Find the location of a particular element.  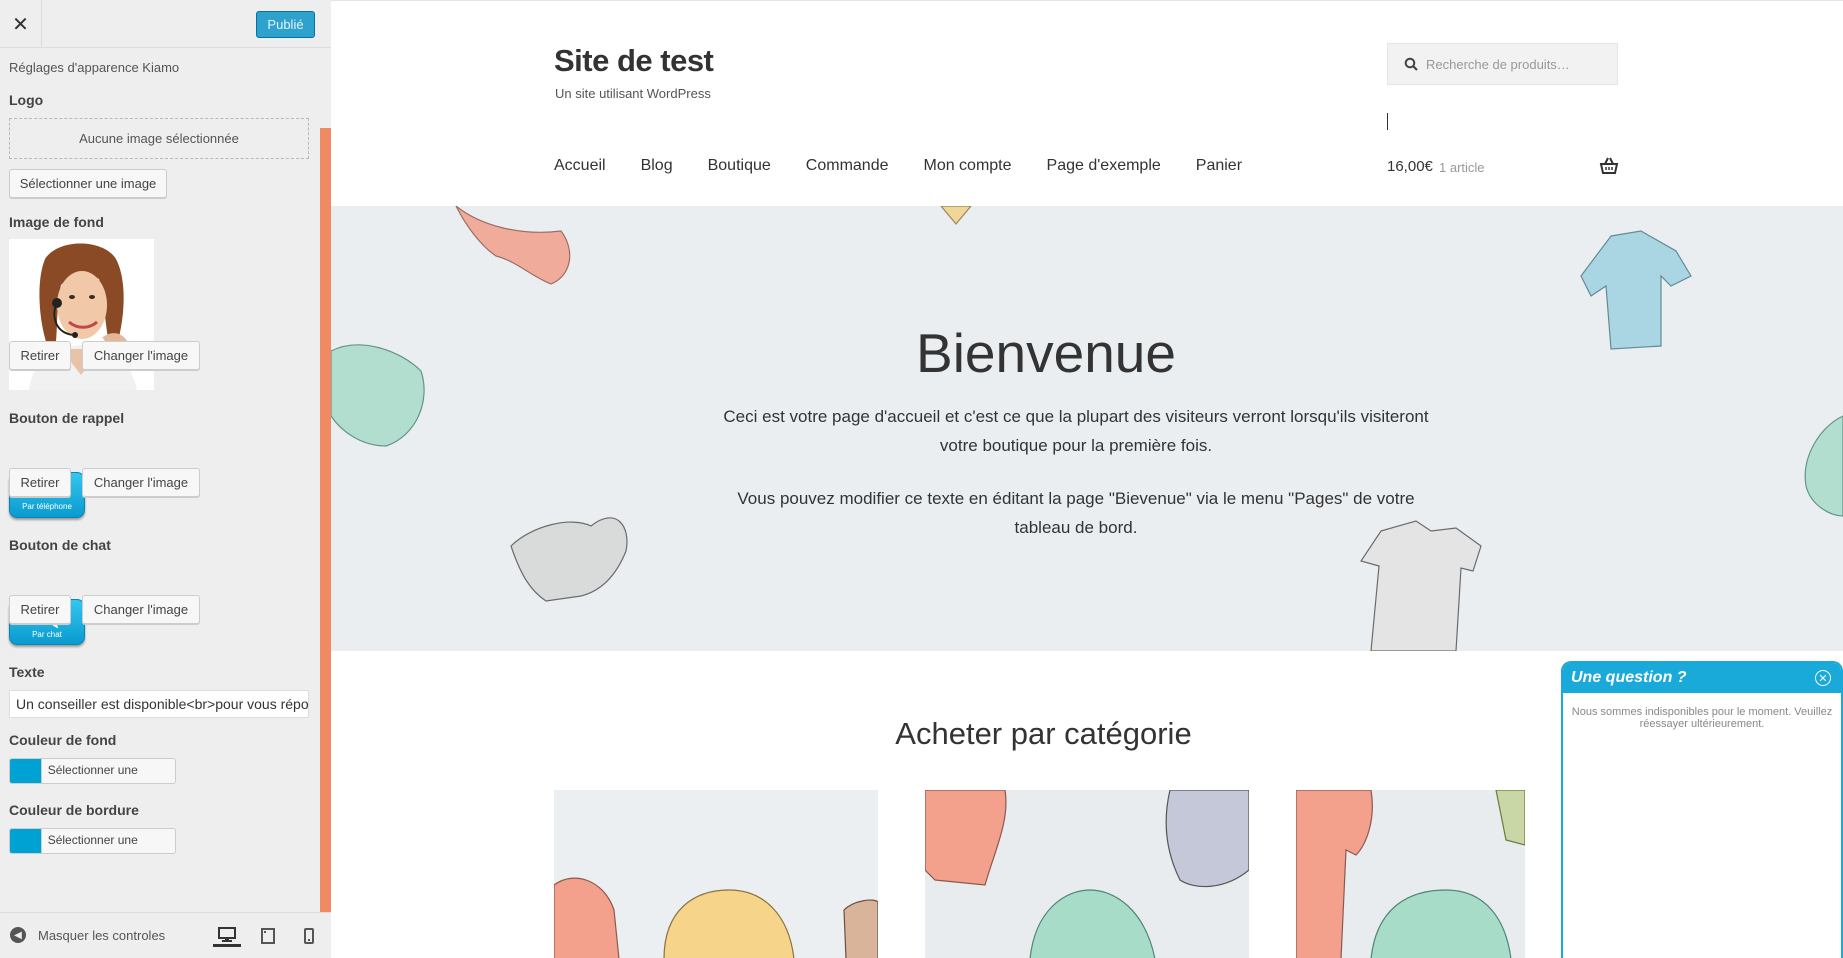

nav-item-commande: Commande is located at coordinates (847, 166).